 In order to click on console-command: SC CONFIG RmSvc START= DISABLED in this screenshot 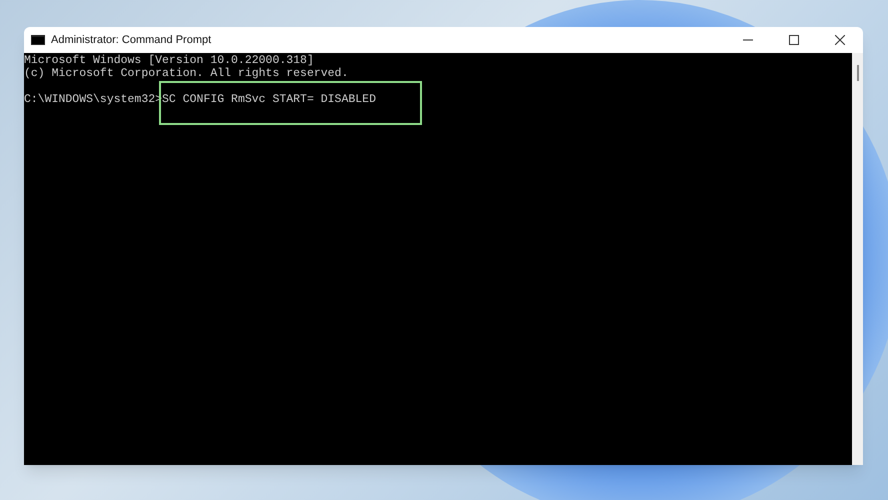, I will do `click(269, 99)`.